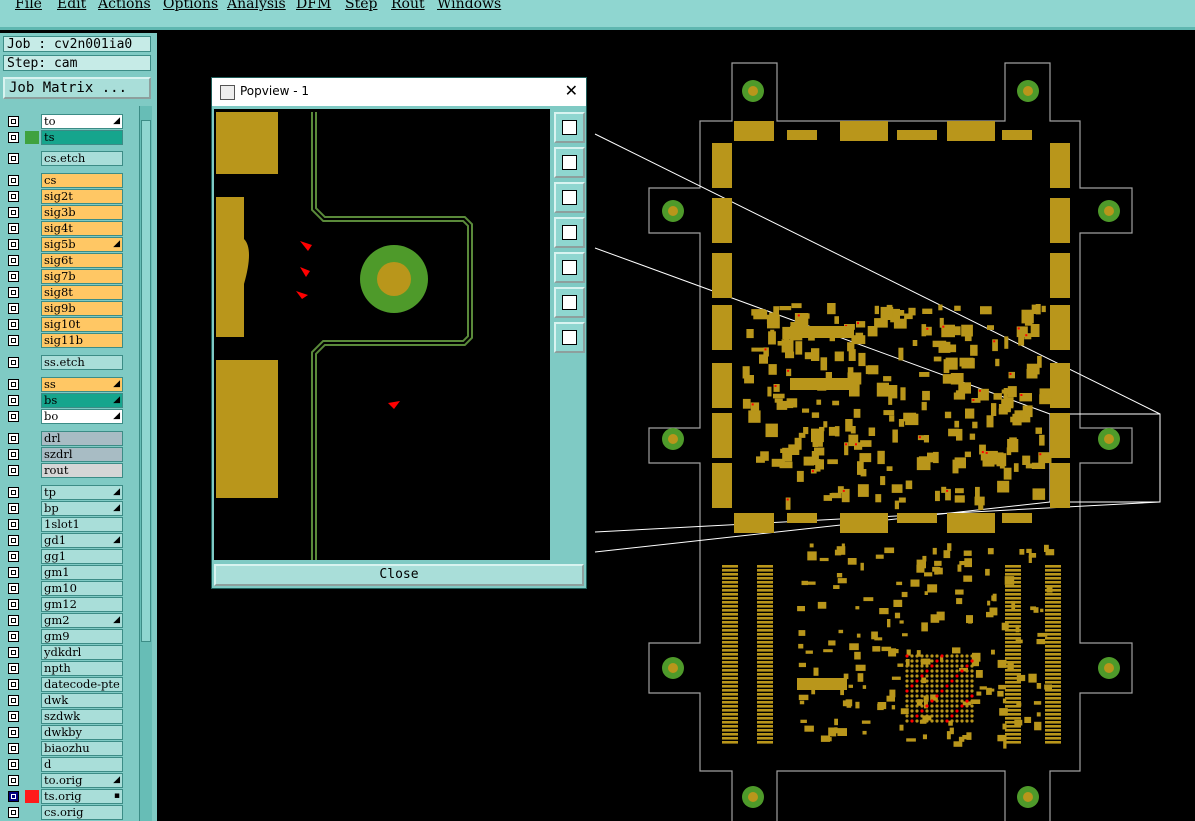 The height and width of the screenshot is (821, 1195). What do you see at coordinates (65, 812) in the screenshot?
I see `layer-row-cs.orig: cs.orig` at bounding box center [65, 812].